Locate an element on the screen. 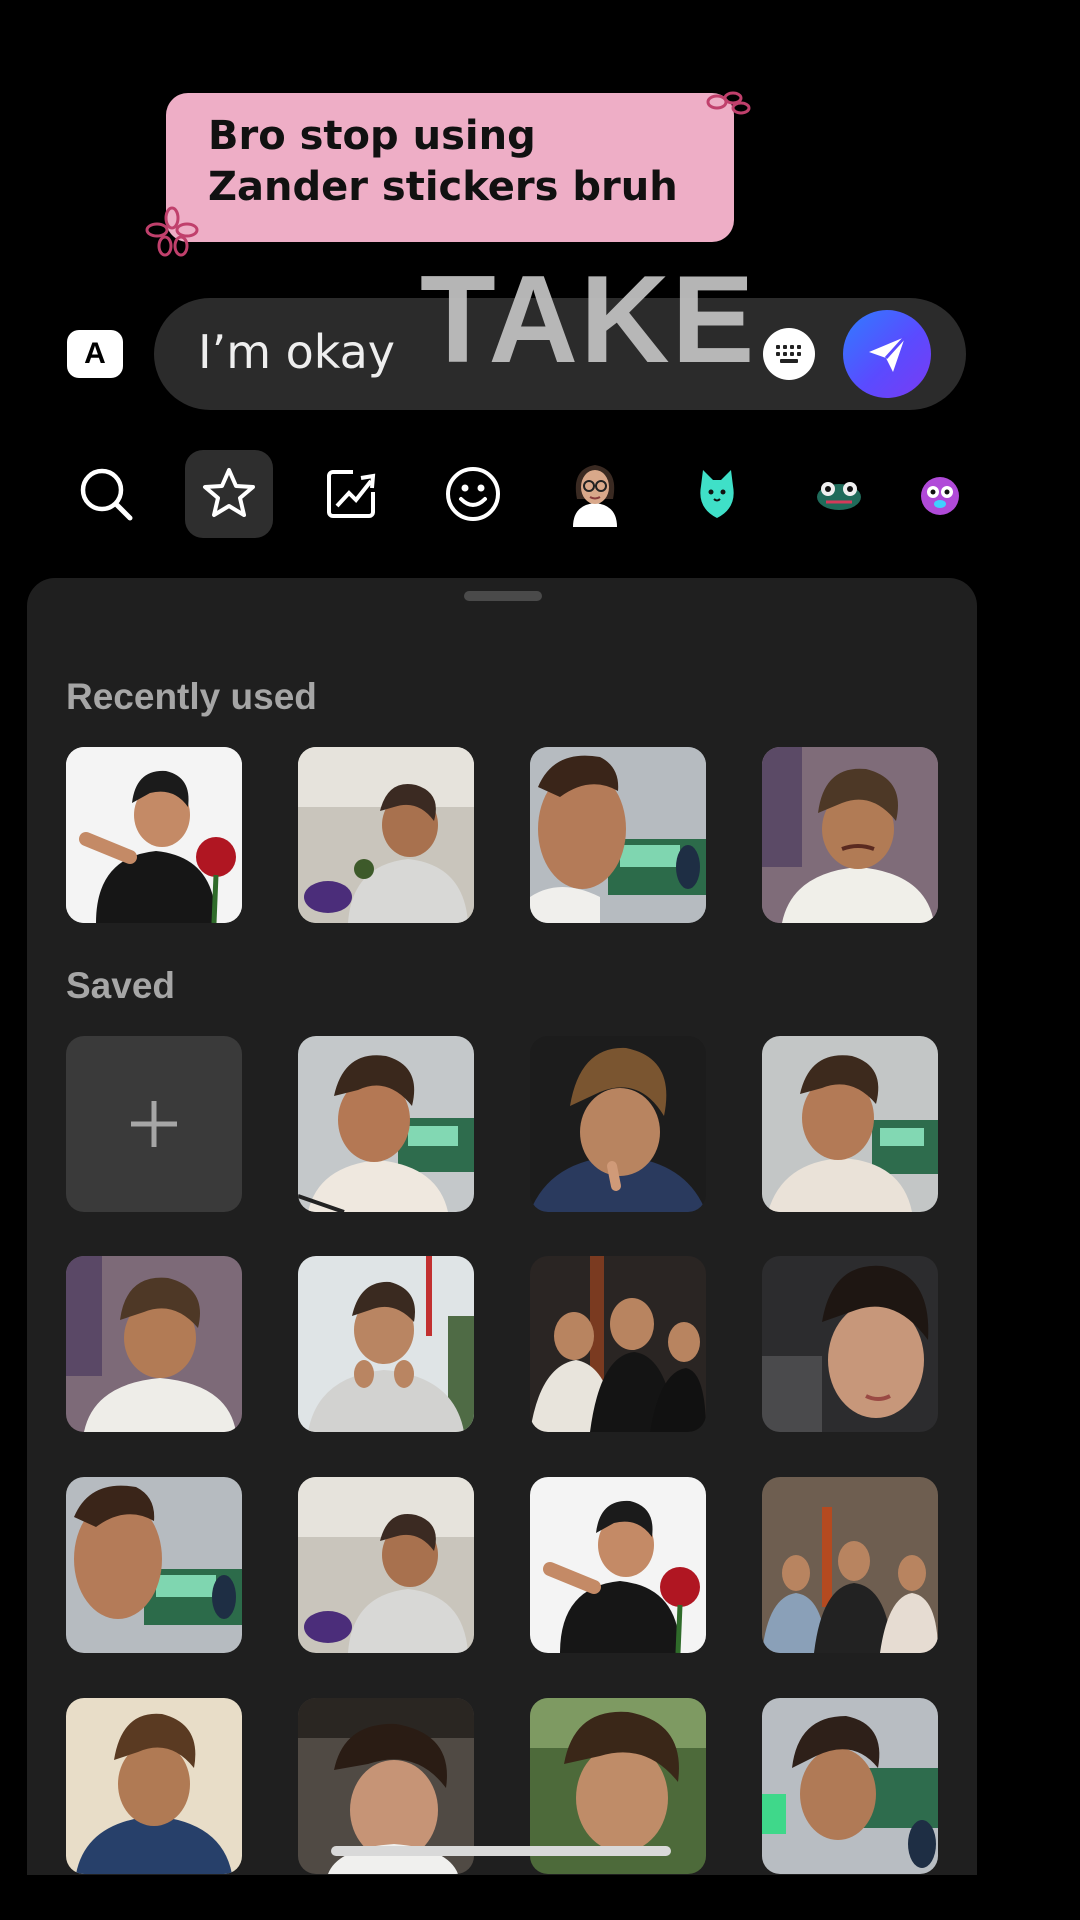  plus-icon is located at coordinates (154, 1124).